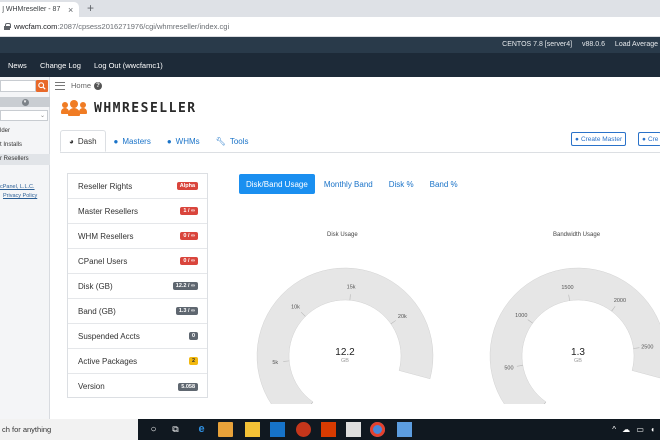  Describe the element at coordinates (601, 139) in the screenshot. I see `create-master-label: Create Master` at that location.